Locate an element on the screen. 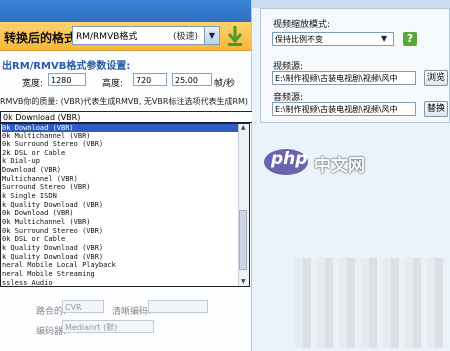 The width and height of the screenshot is (450, 351). format-select: RM/RMVB格式 (极速) ▼ is located at coordinates (146, 35).